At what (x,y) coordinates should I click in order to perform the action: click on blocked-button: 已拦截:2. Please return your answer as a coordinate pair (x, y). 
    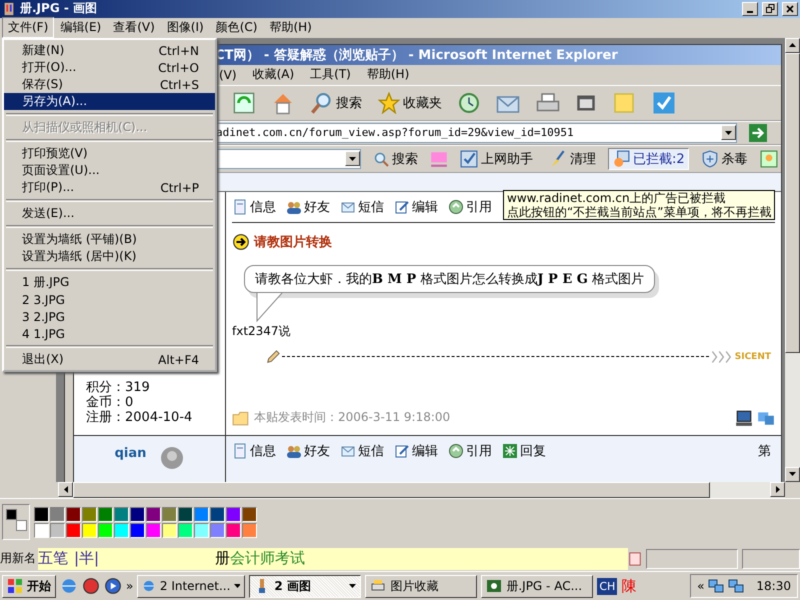
    Looking at the image, I should click on (648, 159).